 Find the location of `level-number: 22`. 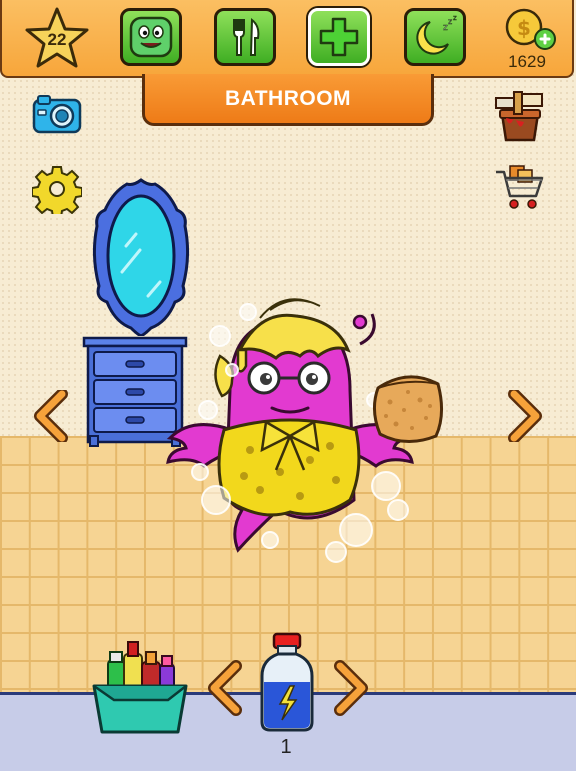

level-number: 22 is located at coordinates (57, 39).